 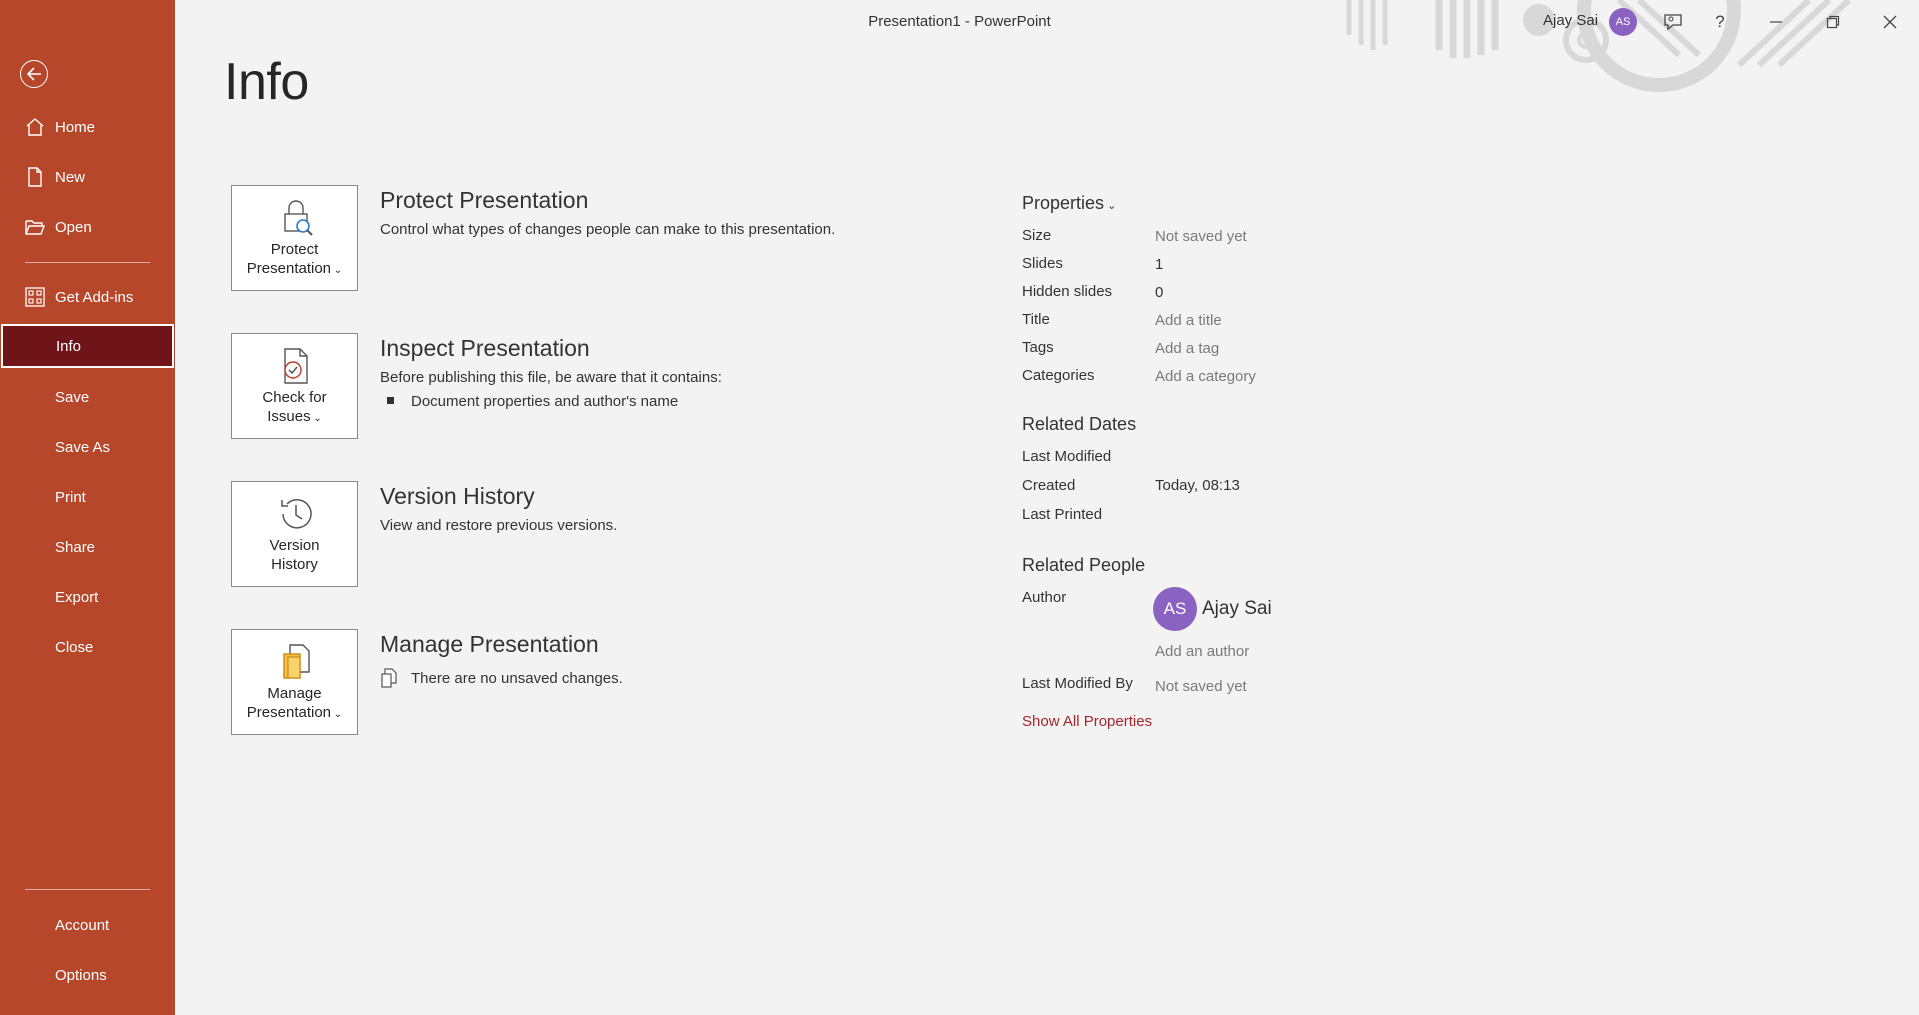 What do you see at coordinates (499, 525) in the screenshot?
I see `section-description: View and restore previous versions.` at bounding box center [499, 525].